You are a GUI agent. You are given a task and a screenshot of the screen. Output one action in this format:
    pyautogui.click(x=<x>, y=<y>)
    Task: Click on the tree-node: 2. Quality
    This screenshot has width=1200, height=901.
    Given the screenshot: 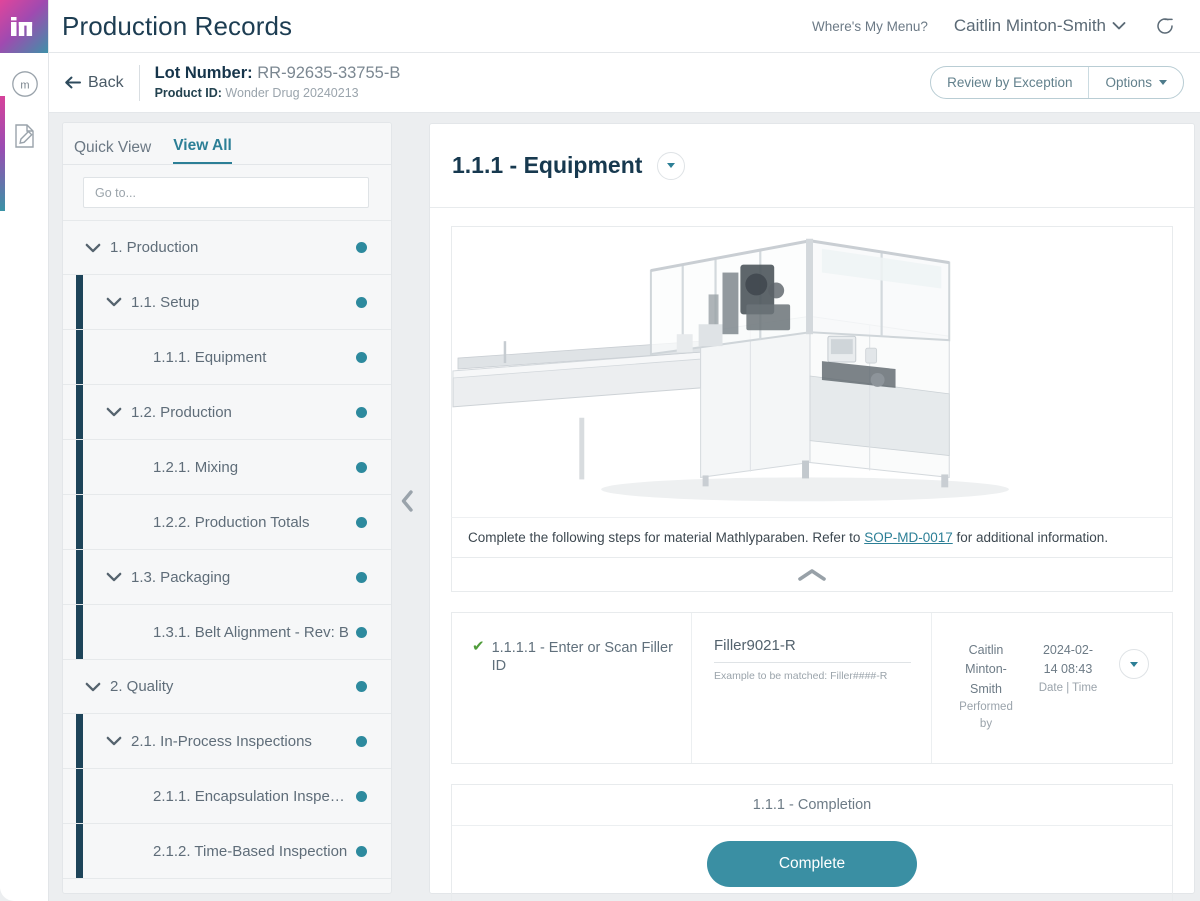 What is the action you would take?
    pyautogui.click(x=227, y=687)
    